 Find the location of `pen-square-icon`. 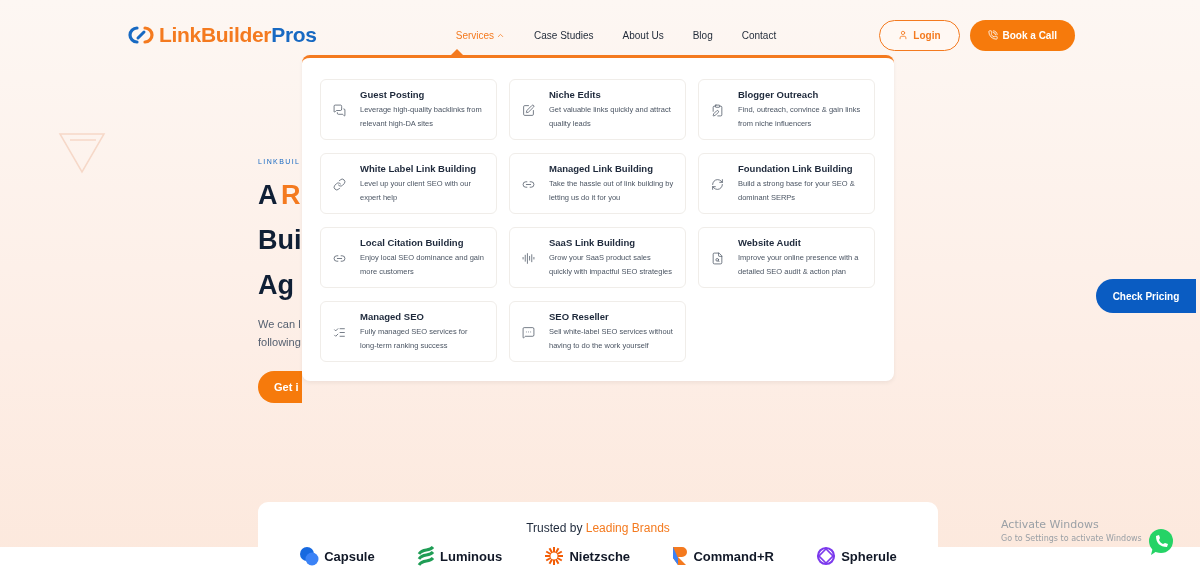

pen-square-icon is located at coordinates (528, 110).